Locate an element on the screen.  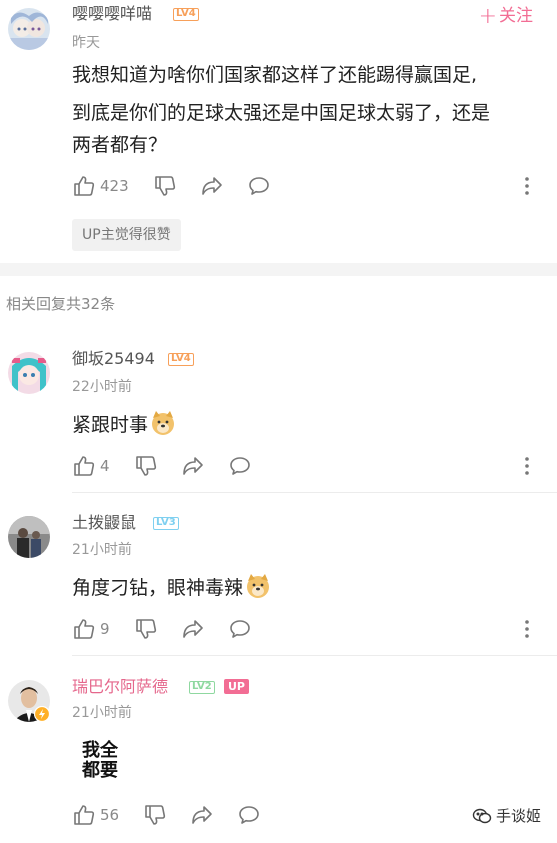
up-badge: UP is located at coordinates (236, 686).